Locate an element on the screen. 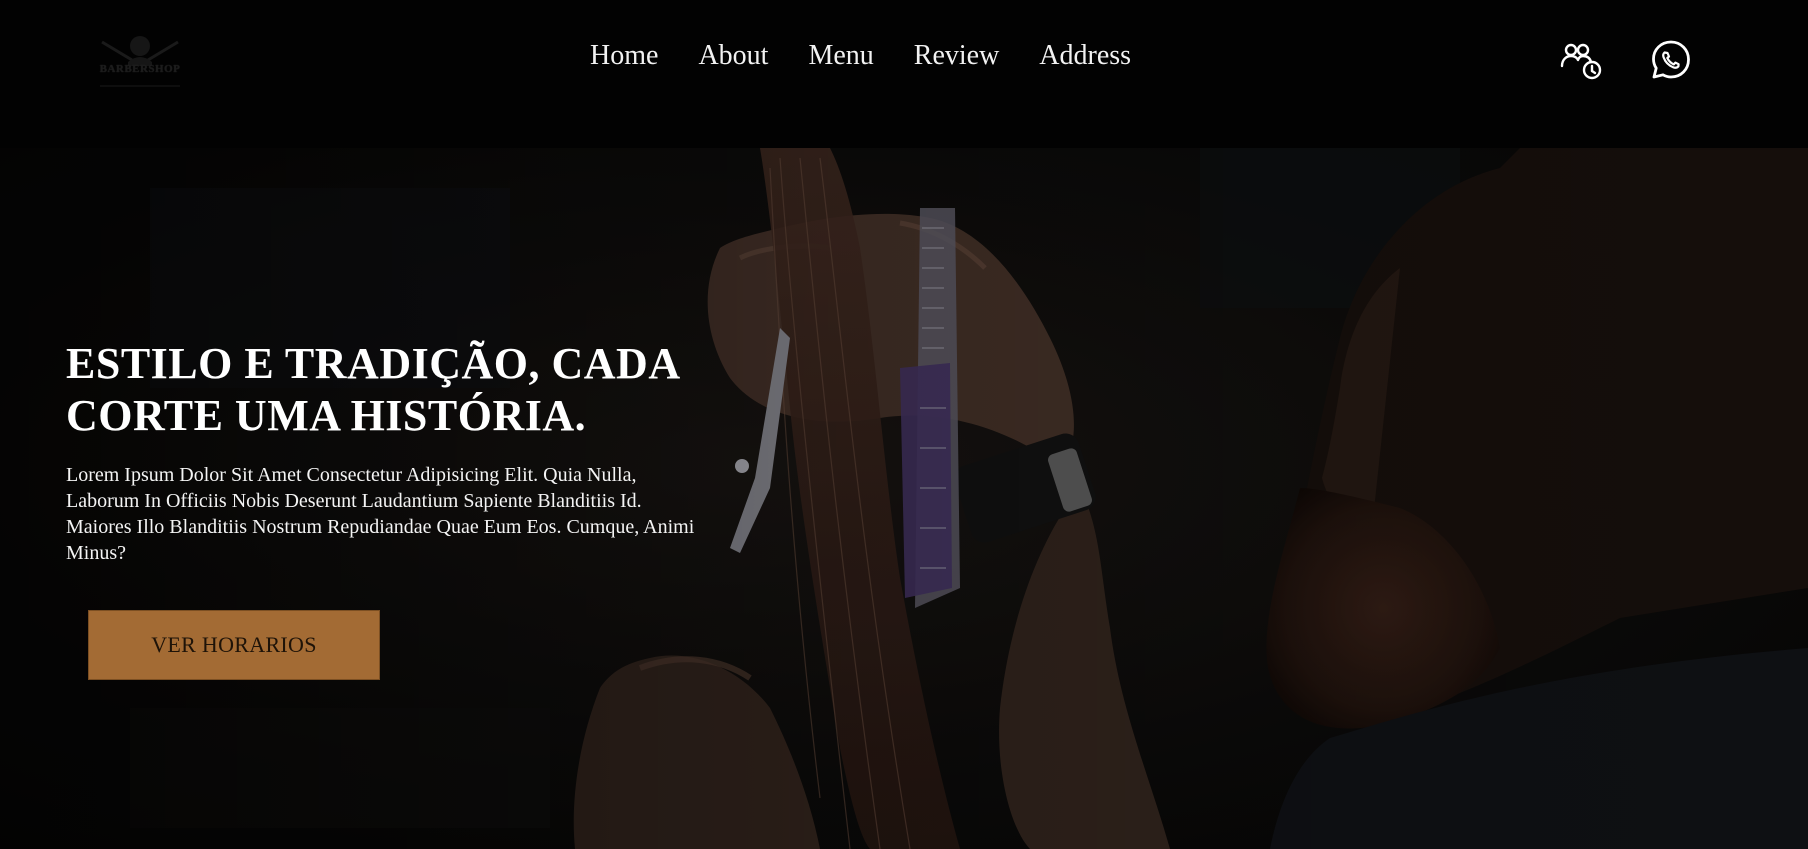 The height and width of the screenshot is (849, 1808). main-nav: Home About Menu Review Address is located at coordinates (860, 56).